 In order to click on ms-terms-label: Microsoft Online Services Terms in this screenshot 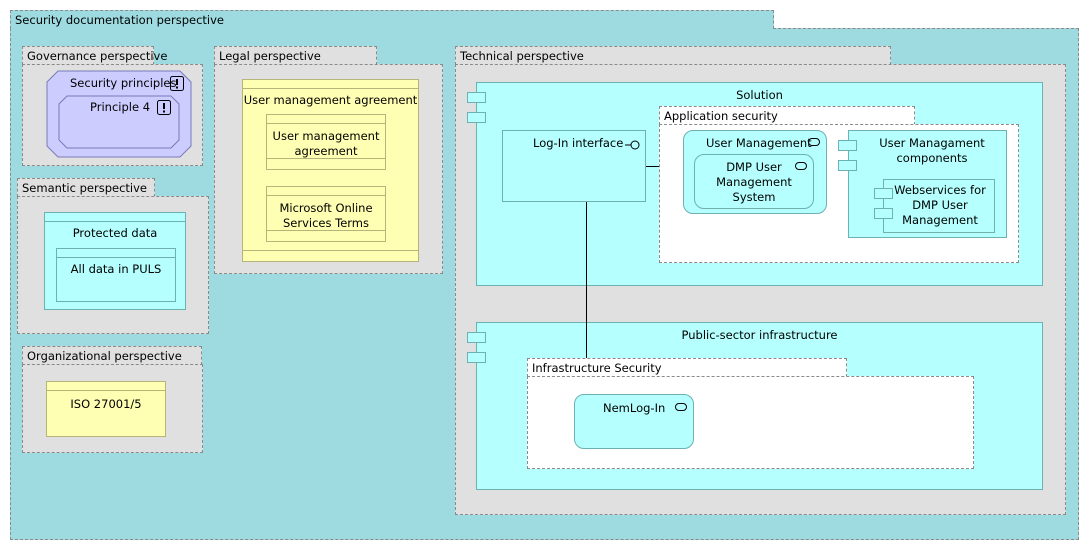, I will do `click(326, 215)`.